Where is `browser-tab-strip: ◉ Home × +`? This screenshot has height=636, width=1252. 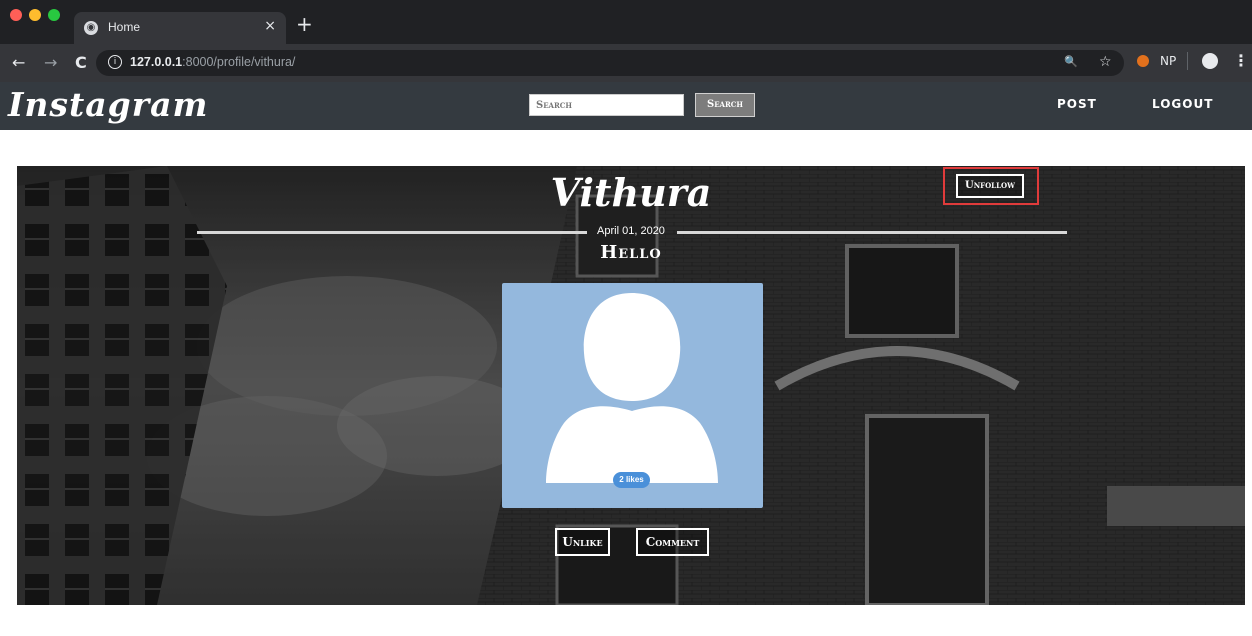 browser-tab-strip: ◉ Home × + is located at coordinates (626, 22).